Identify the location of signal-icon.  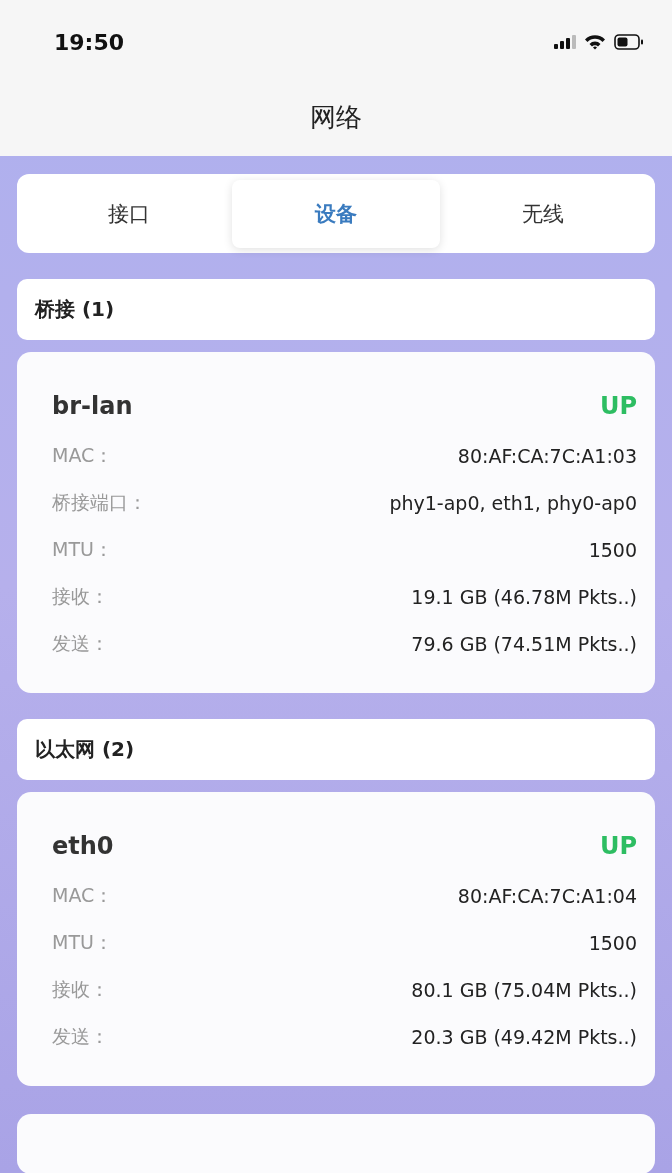
(565, 42).